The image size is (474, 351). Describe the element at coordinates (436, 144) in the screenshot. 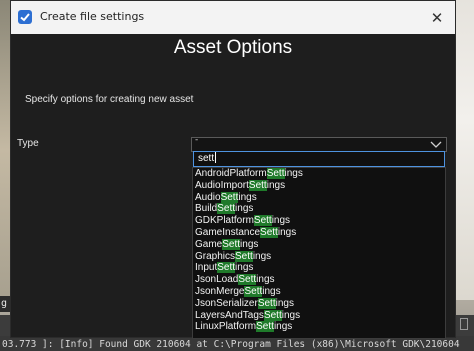

I see `chevron-down-icon` at that location.